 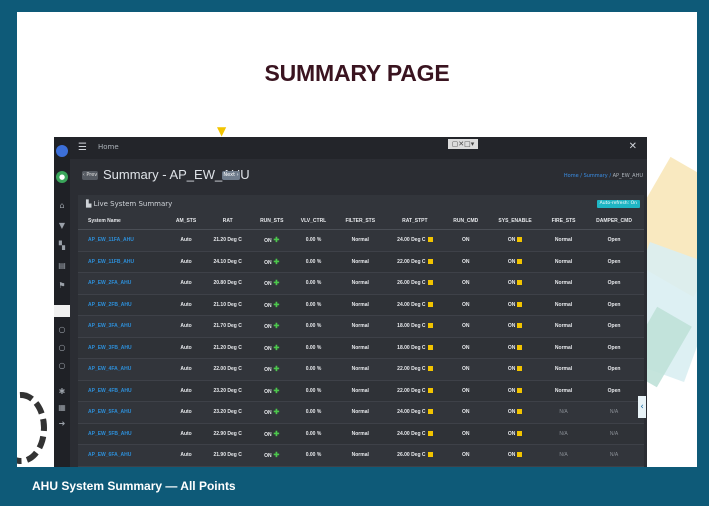 What do you see at coordinates (186, 221) in the screenshot?
I see `column-header: AM_STS` at bounding box center [186, 221].